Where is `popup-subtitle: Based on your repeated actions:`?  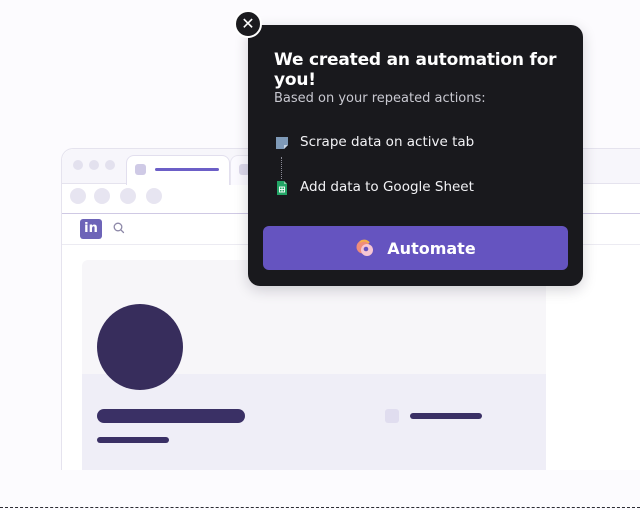 popup-subtitle: Based on your repeated actions: is located at coordinates (380, 98).